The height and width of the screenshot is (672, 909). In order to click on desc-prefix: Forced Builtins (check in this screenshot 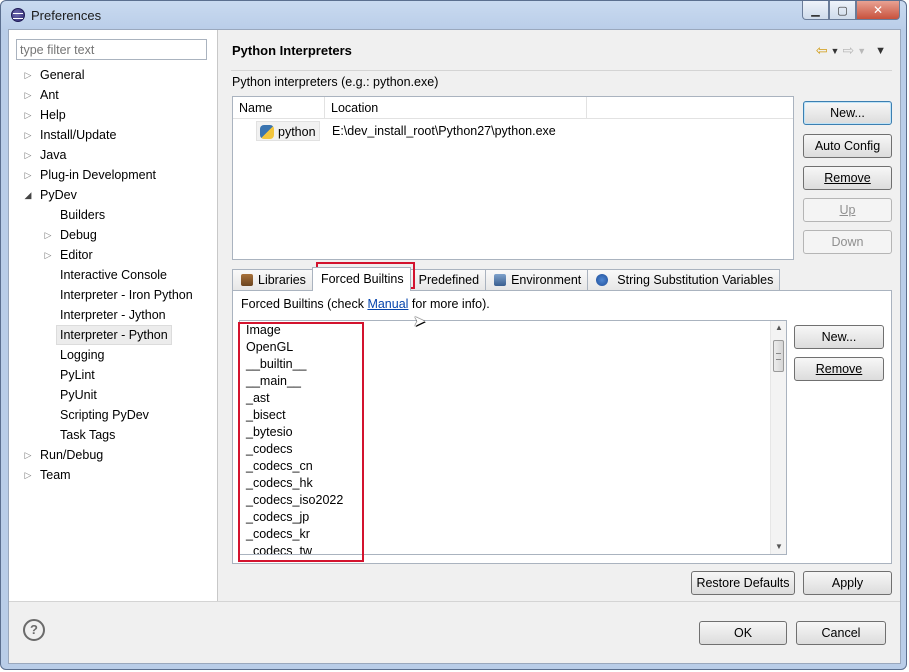, I will do `click(304, 304)`.